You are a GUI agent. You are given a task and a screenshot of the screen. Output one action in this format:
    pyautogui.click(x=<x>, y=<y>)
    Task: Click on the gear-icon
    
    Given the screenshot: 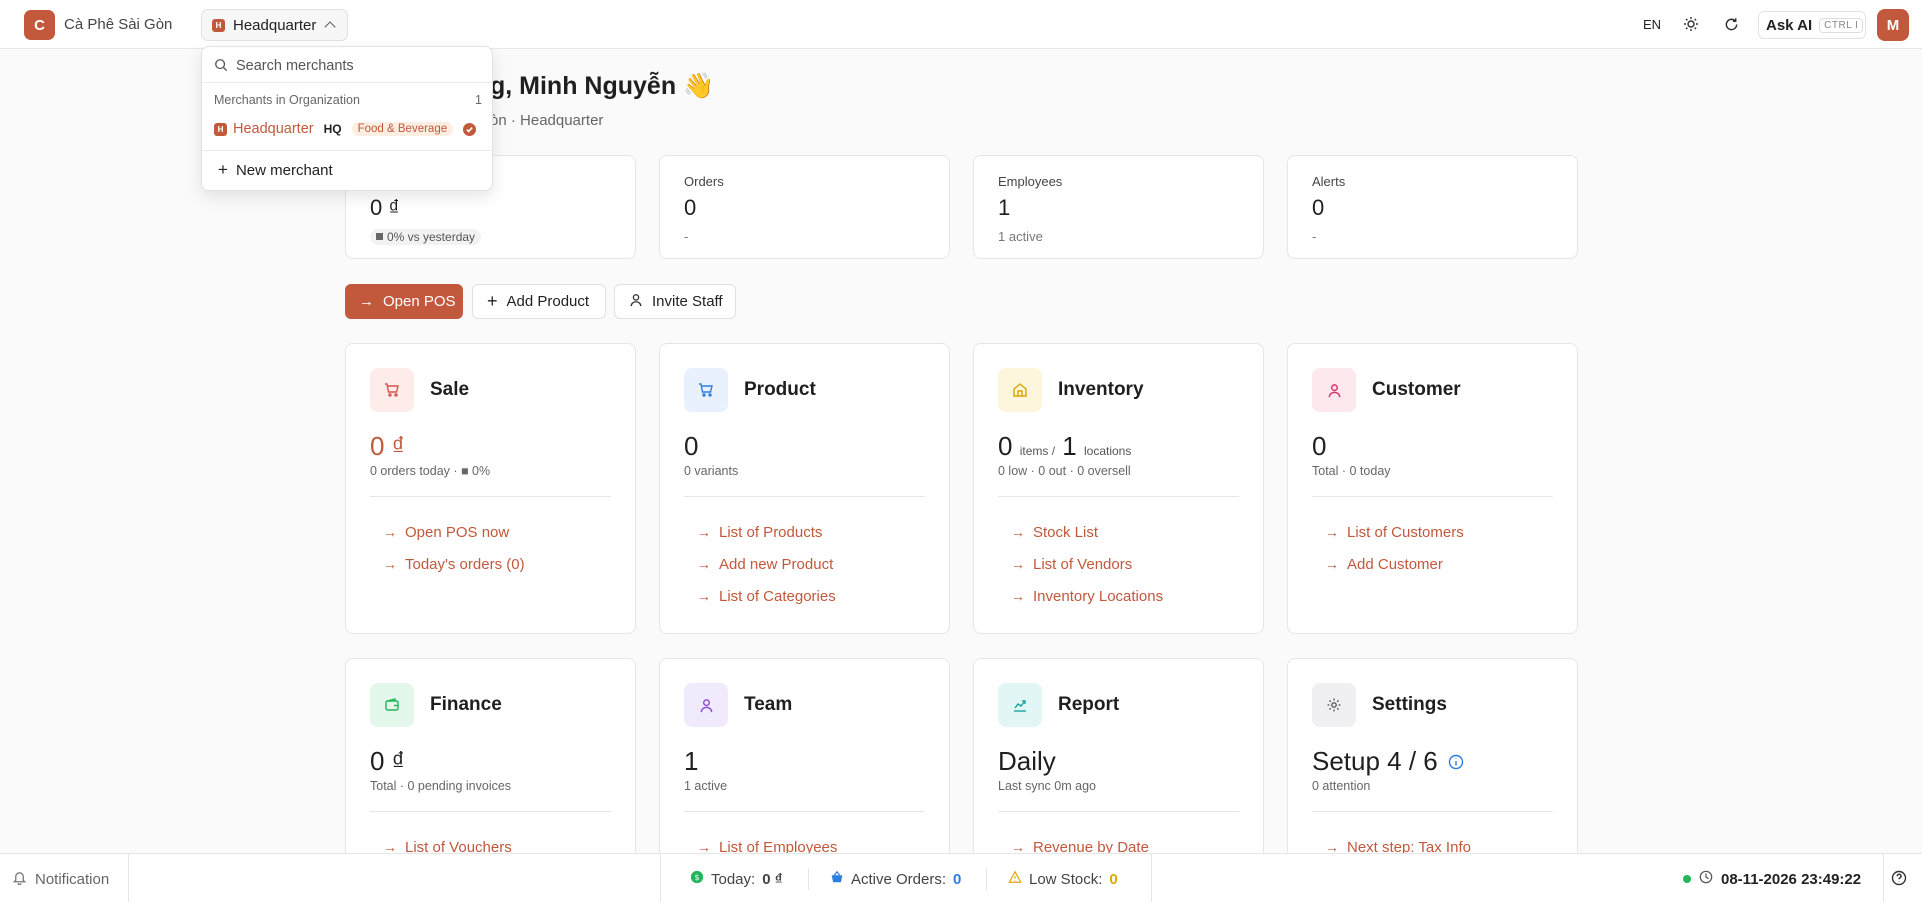 What is the action you would take?
    pyautogui.click(x=1334, y=705)
    